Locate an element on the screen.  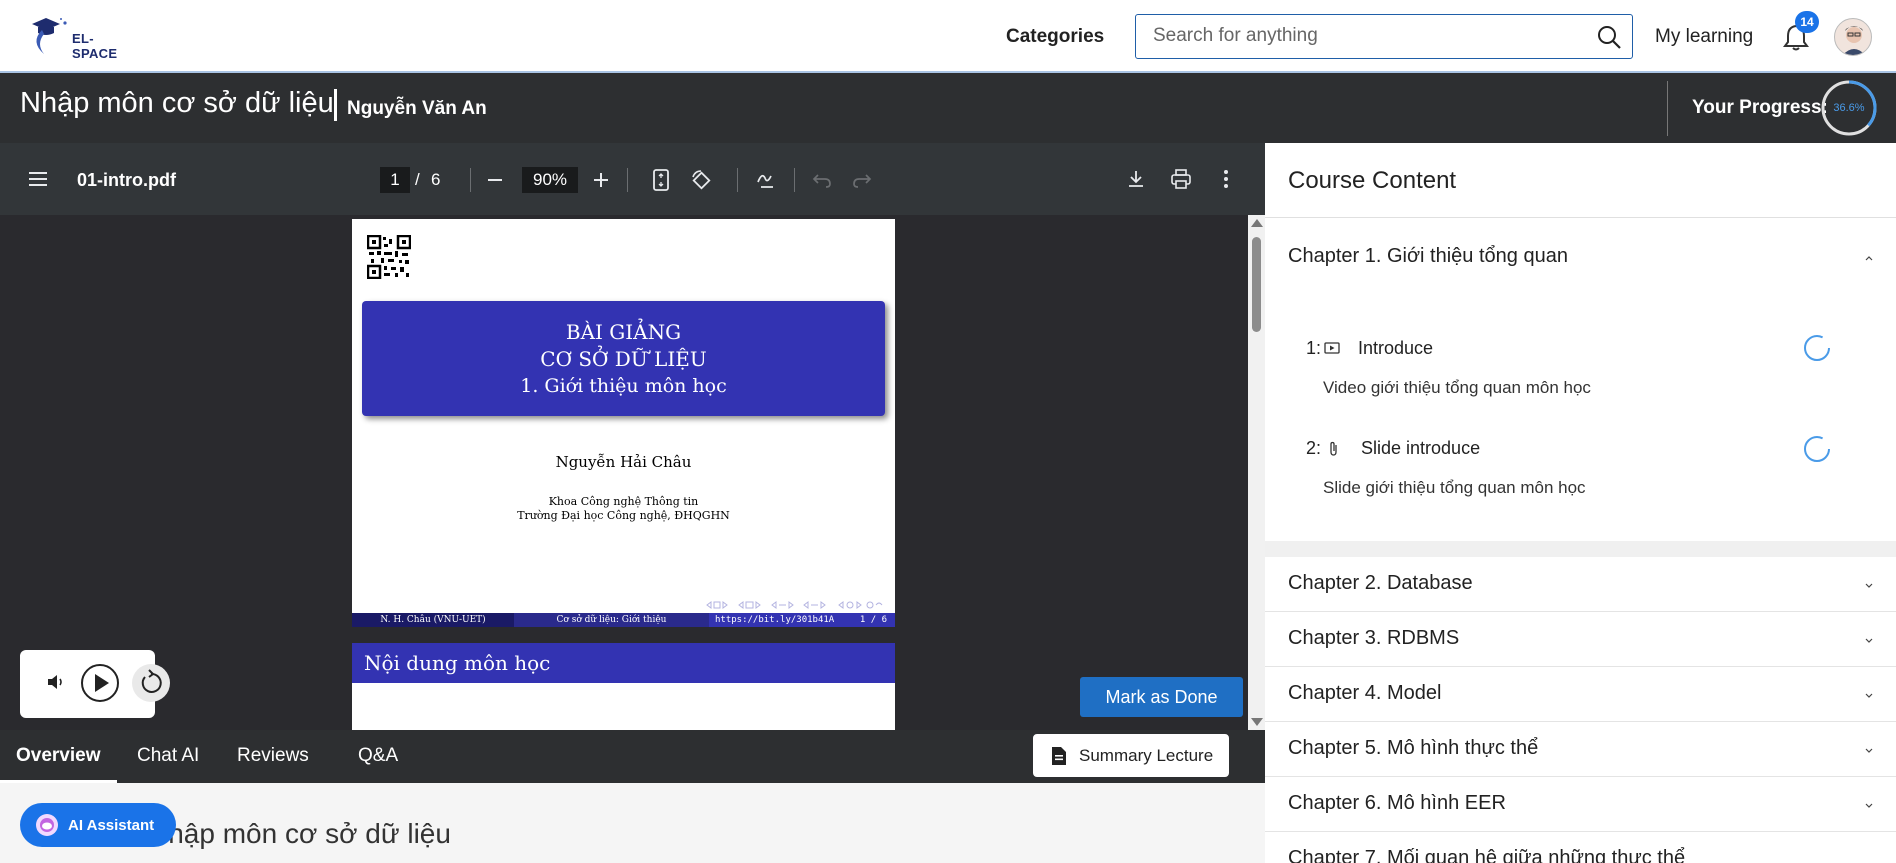
lesson-1-status-icon is located at coordinates (1817, 348).